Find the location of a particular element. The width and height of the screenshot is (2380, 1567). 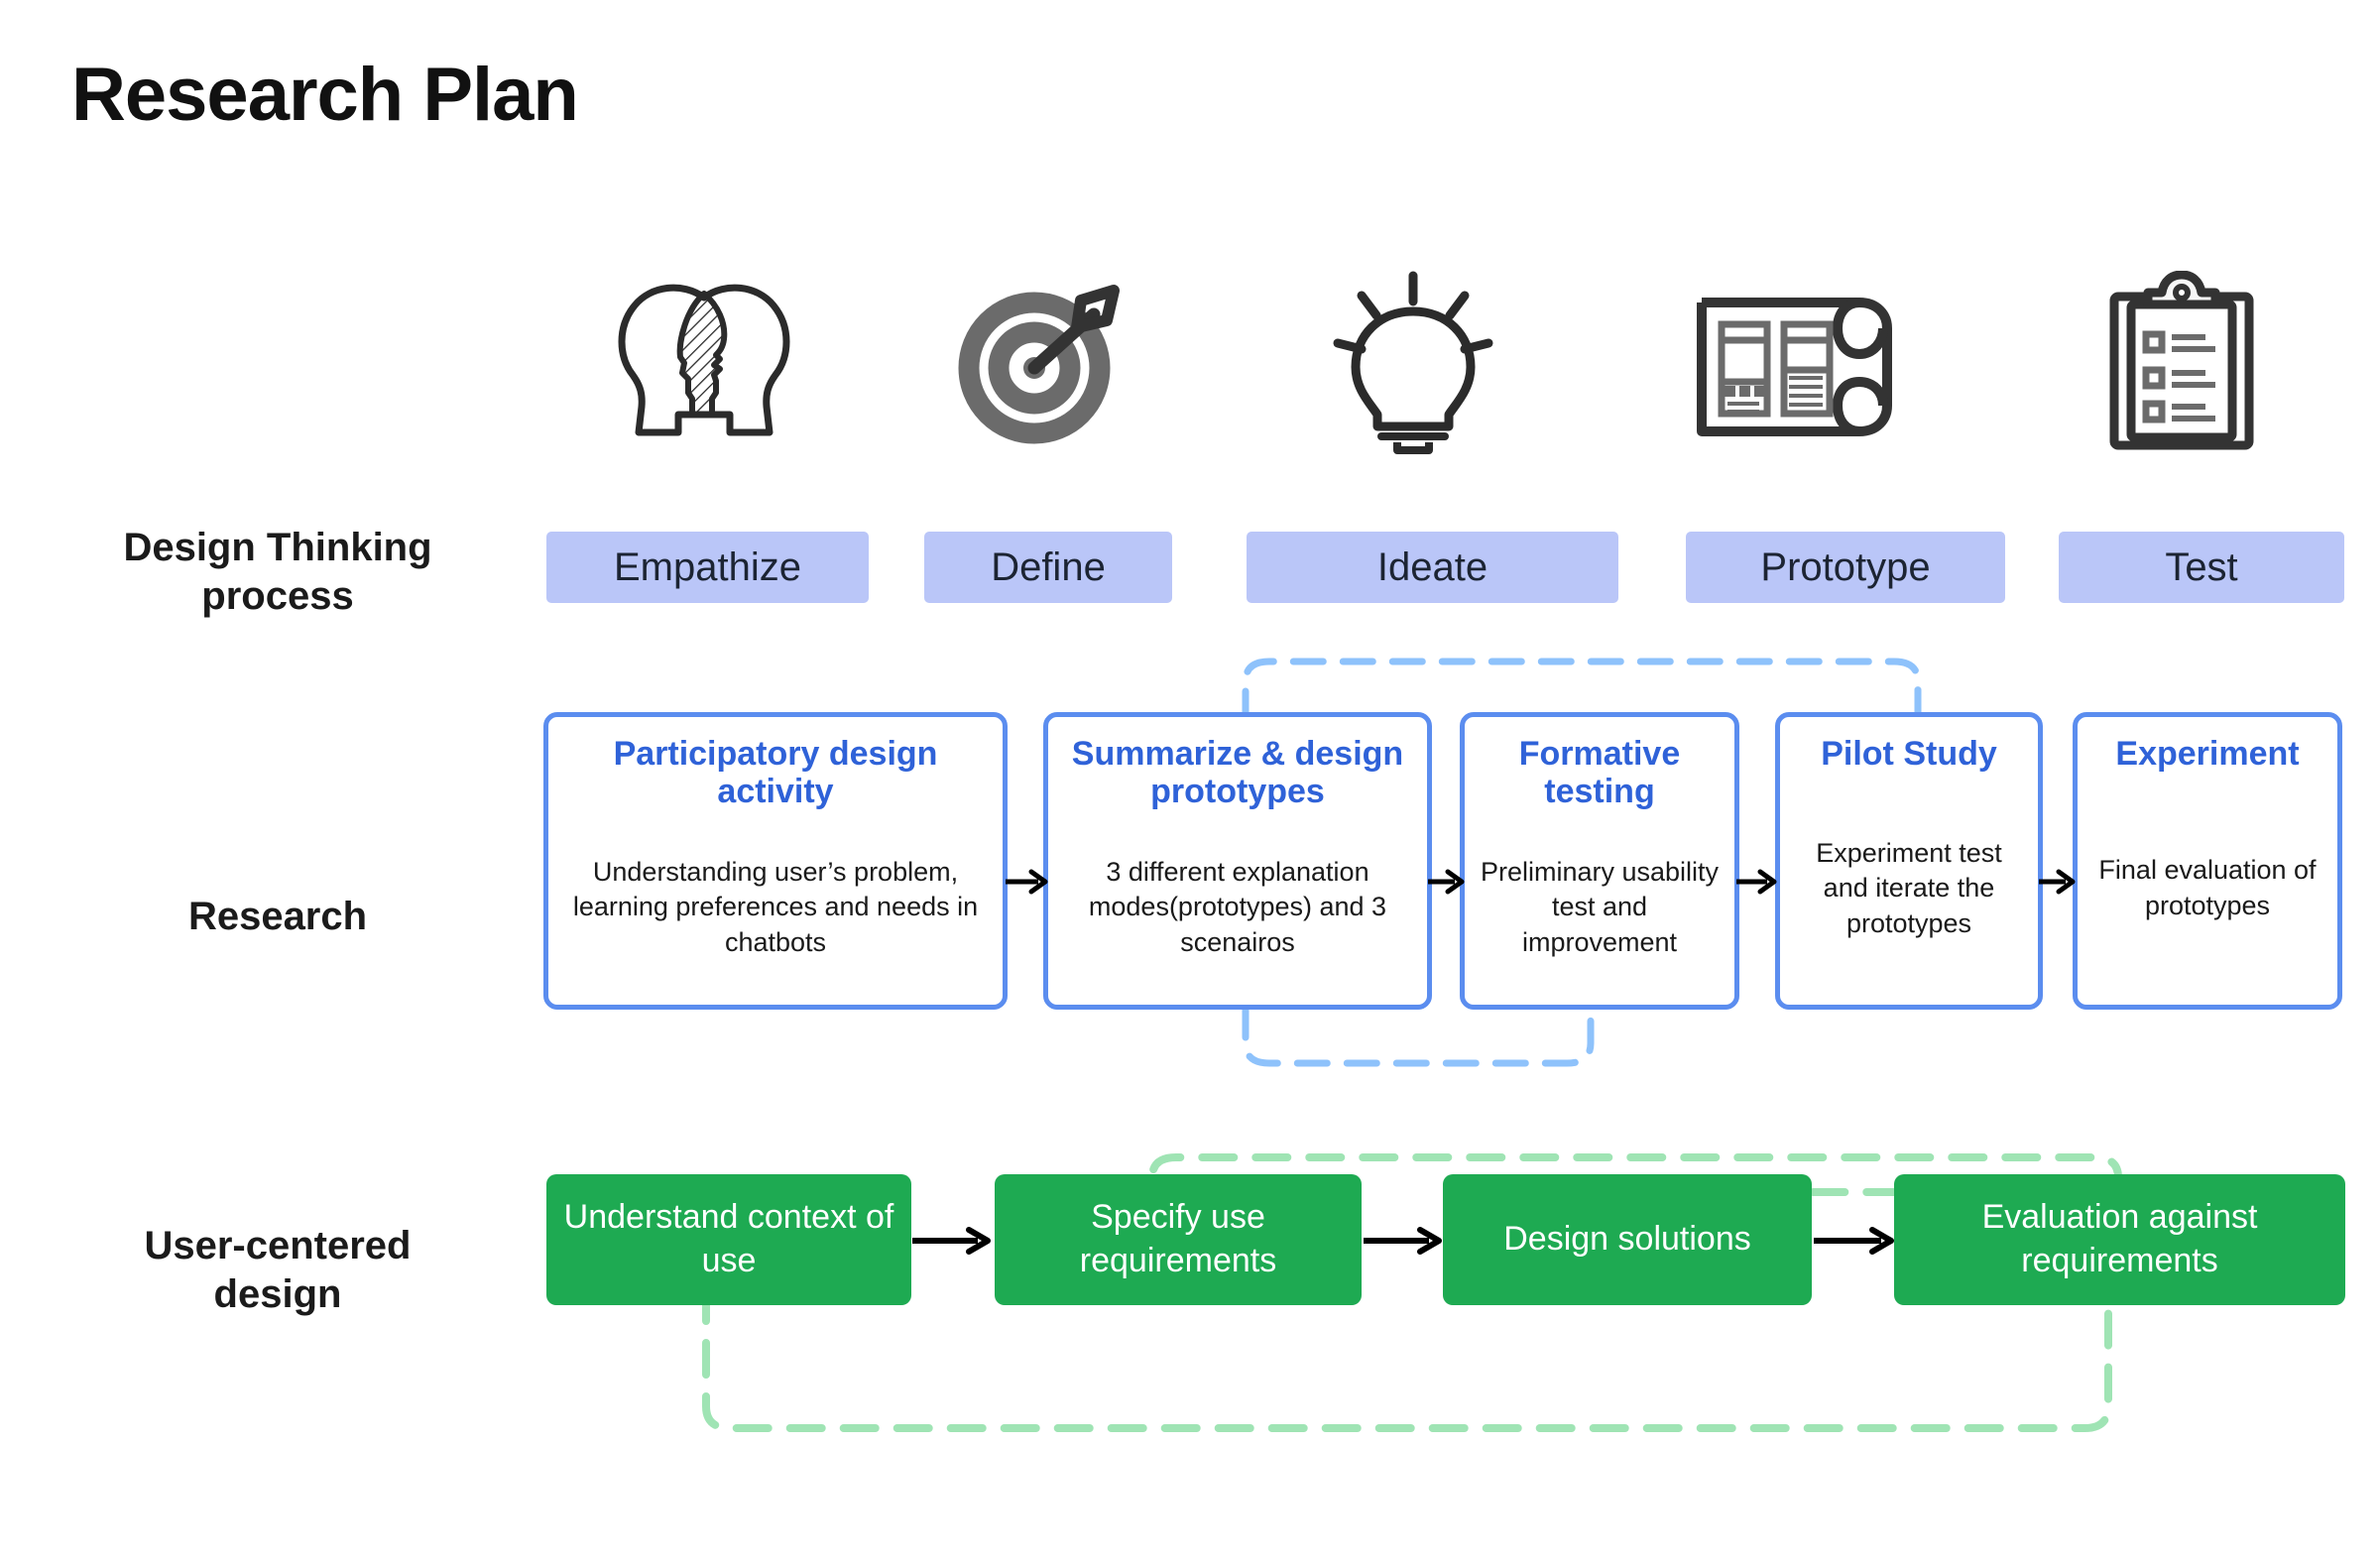

research-step-title: Experiment is located at coordinates (2207, 754).